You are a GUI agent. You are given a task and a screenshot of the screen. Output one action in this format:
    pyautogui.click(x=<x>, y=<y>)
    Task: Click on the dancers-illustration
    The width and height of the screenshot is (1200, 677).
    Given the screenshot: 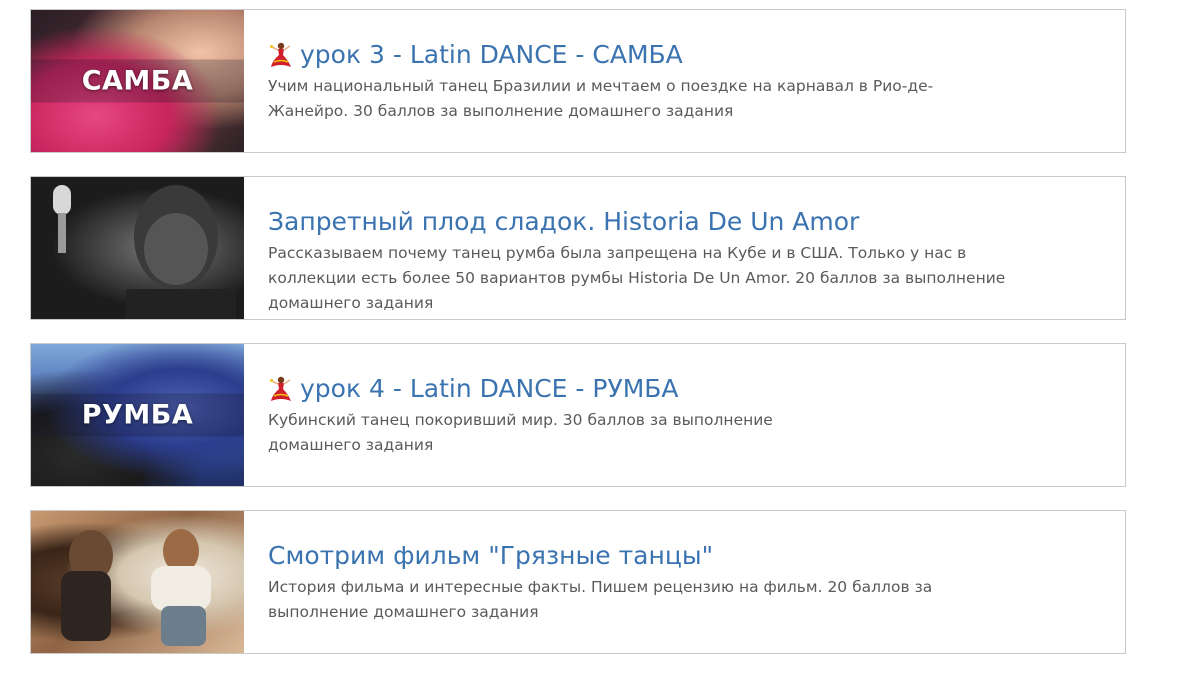 What is the action you would take?
    pyautogui.click(x=136, y=587)
    